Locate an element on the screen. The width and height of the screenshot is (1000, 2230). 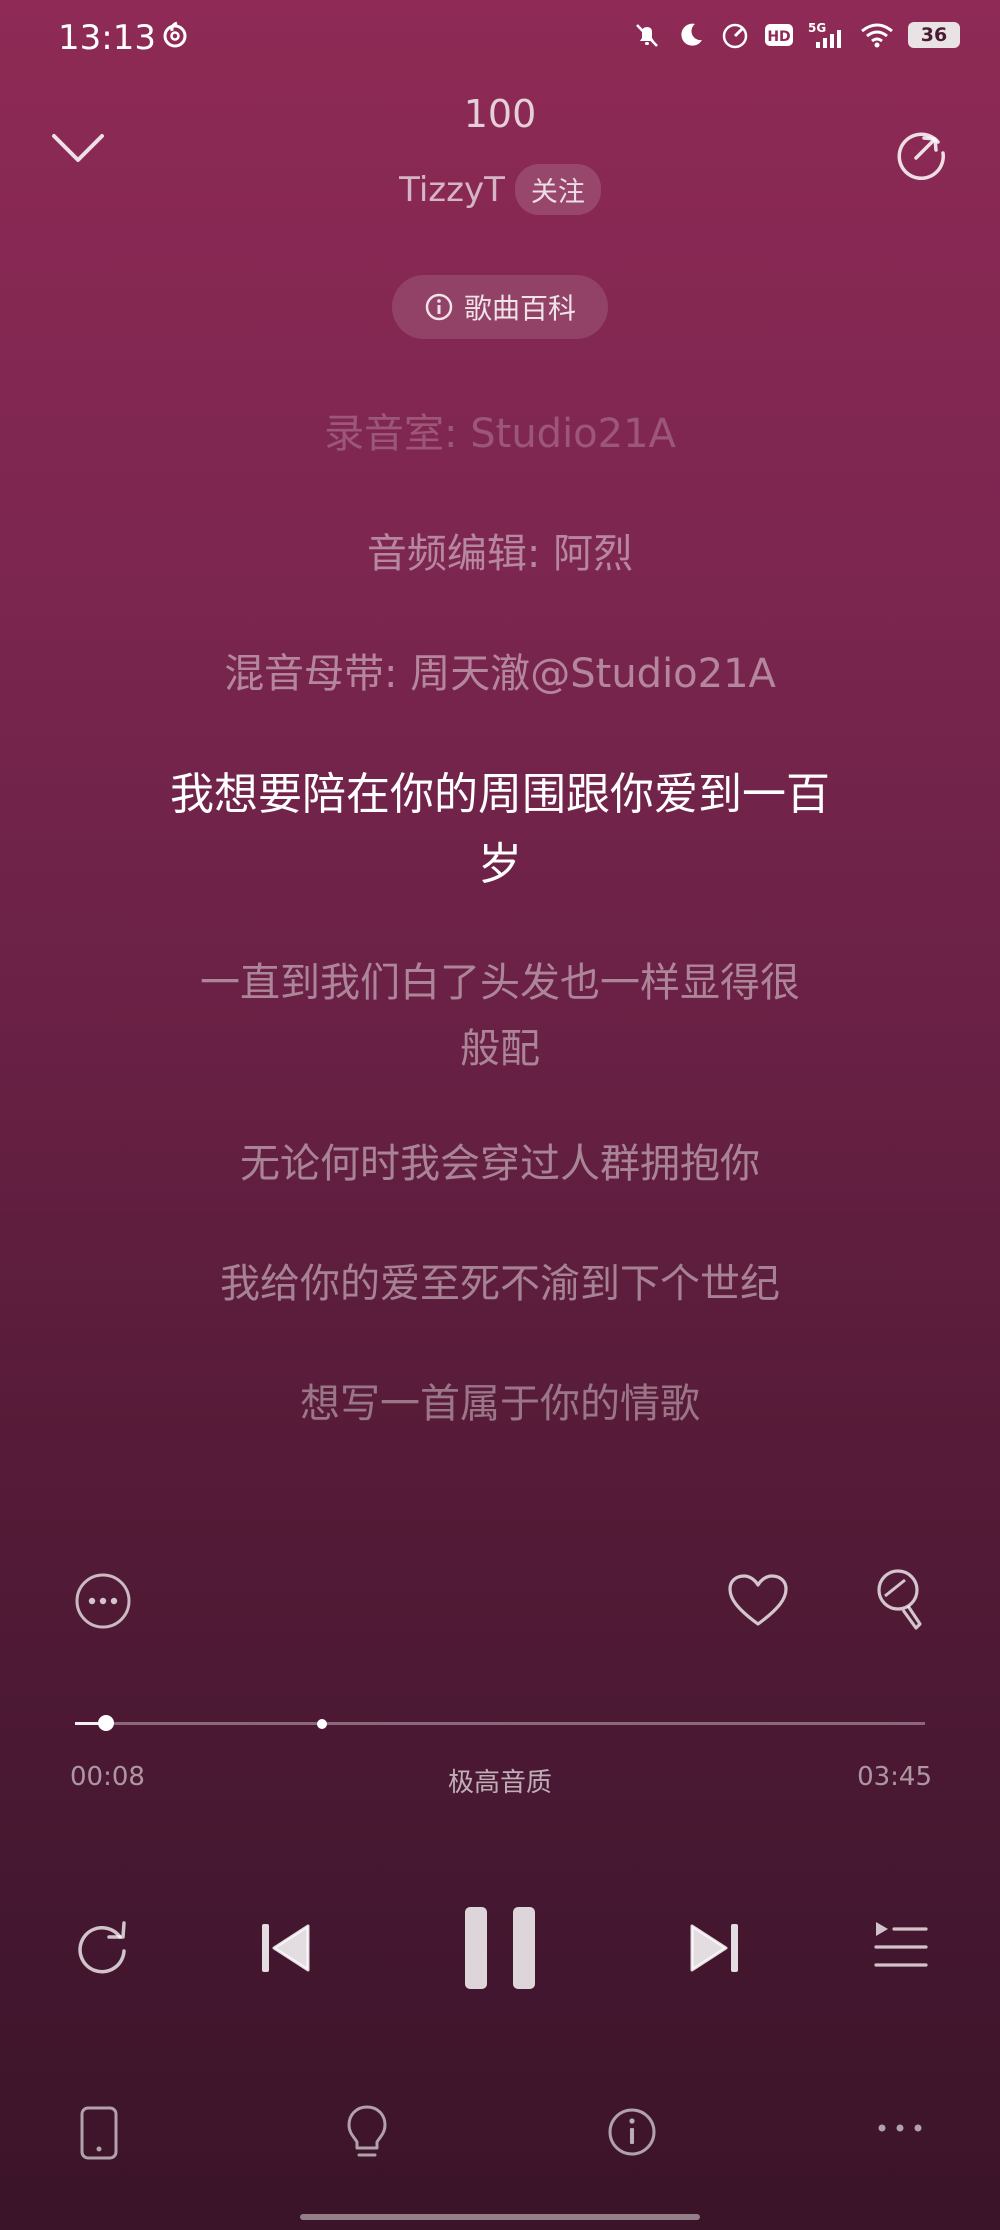
artist-row: TizzyT 关注 is located at coordinates (500, 189).